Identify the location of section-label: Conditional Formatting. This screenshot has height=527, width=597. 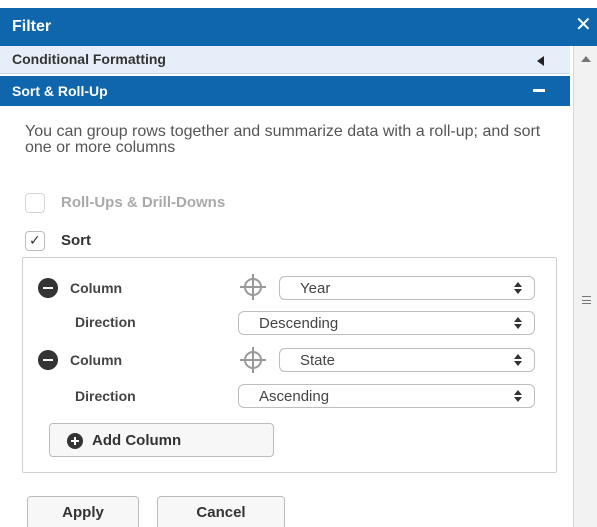
(89, 59).